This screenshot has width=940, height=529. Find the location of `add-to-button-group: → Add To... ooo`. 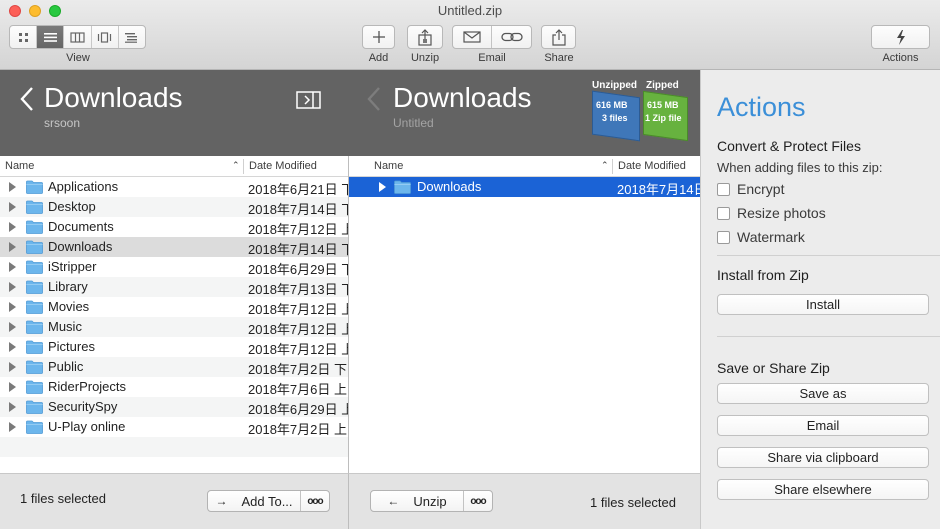

add-to-button-group: → Add To... ooo is located at coordinates (268, 501).